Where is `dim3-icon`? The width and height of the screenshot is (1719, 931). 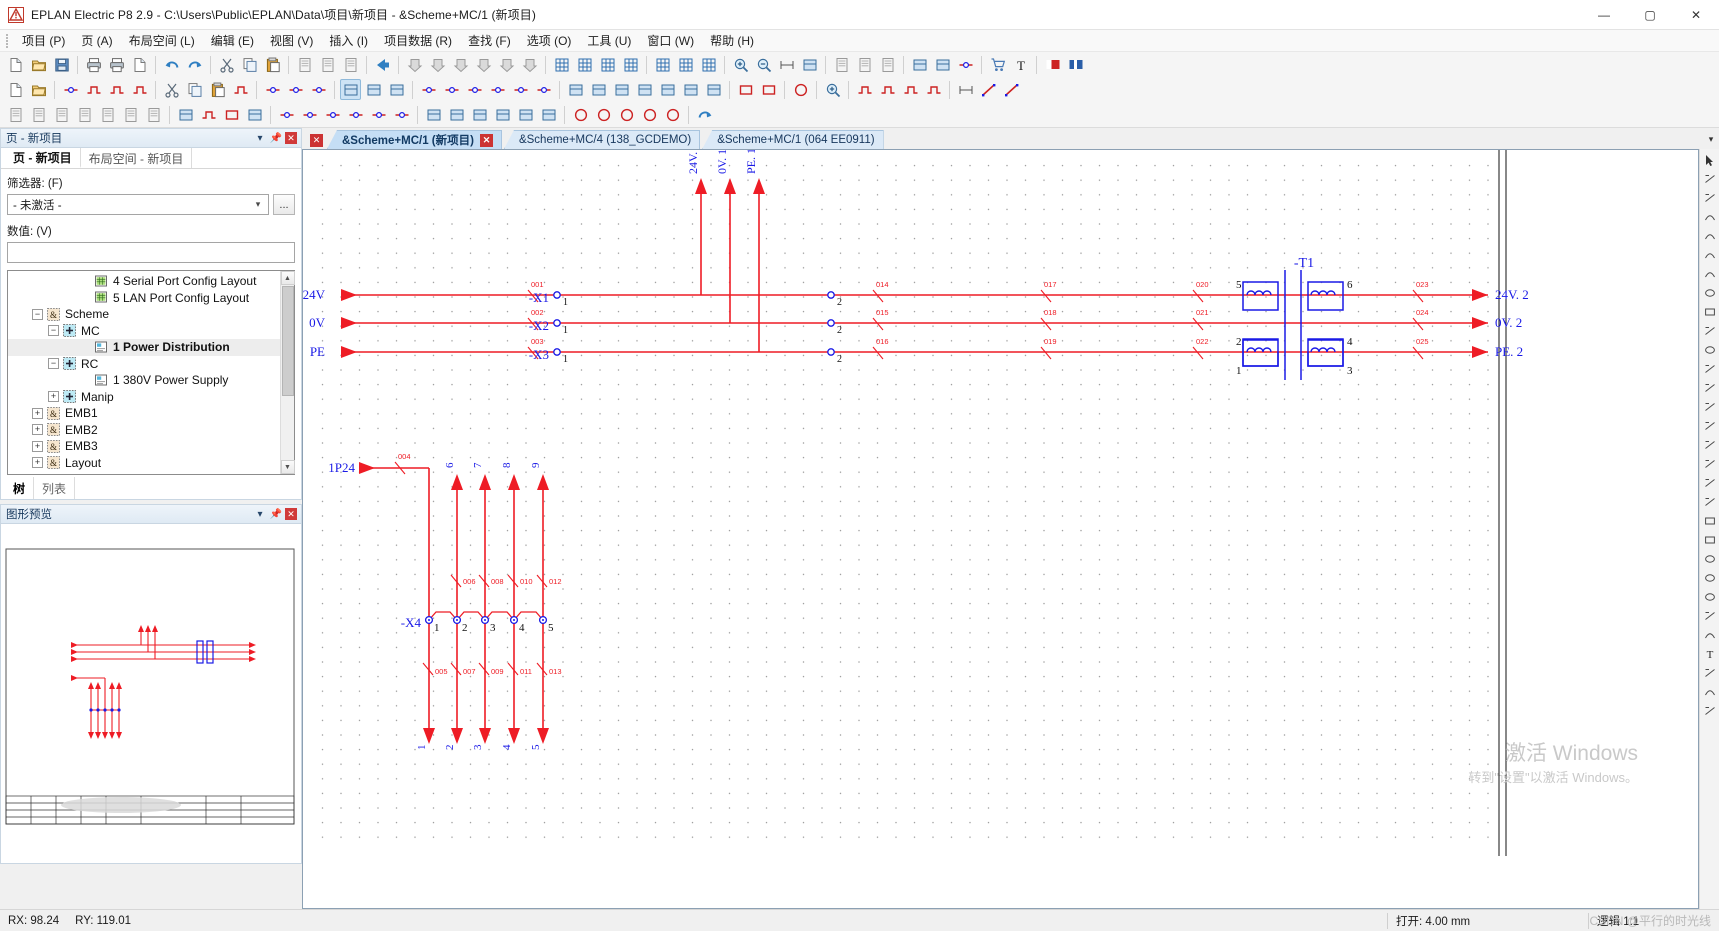
dim3-icon is located at coordinates (1710, 426).